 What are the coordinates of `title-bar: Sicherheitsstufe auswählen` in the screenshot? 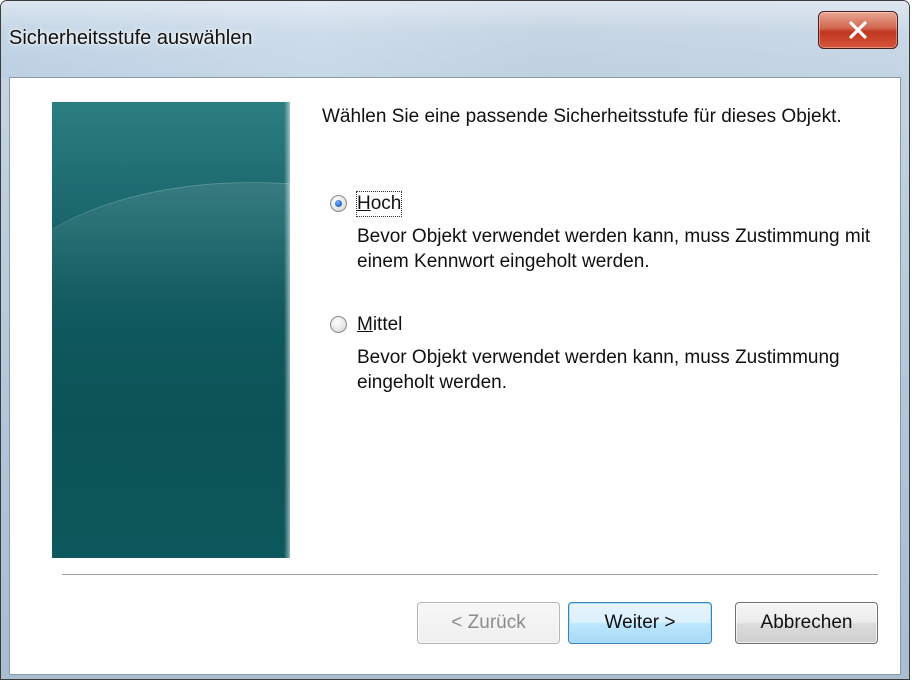 It's located at (455, 40).